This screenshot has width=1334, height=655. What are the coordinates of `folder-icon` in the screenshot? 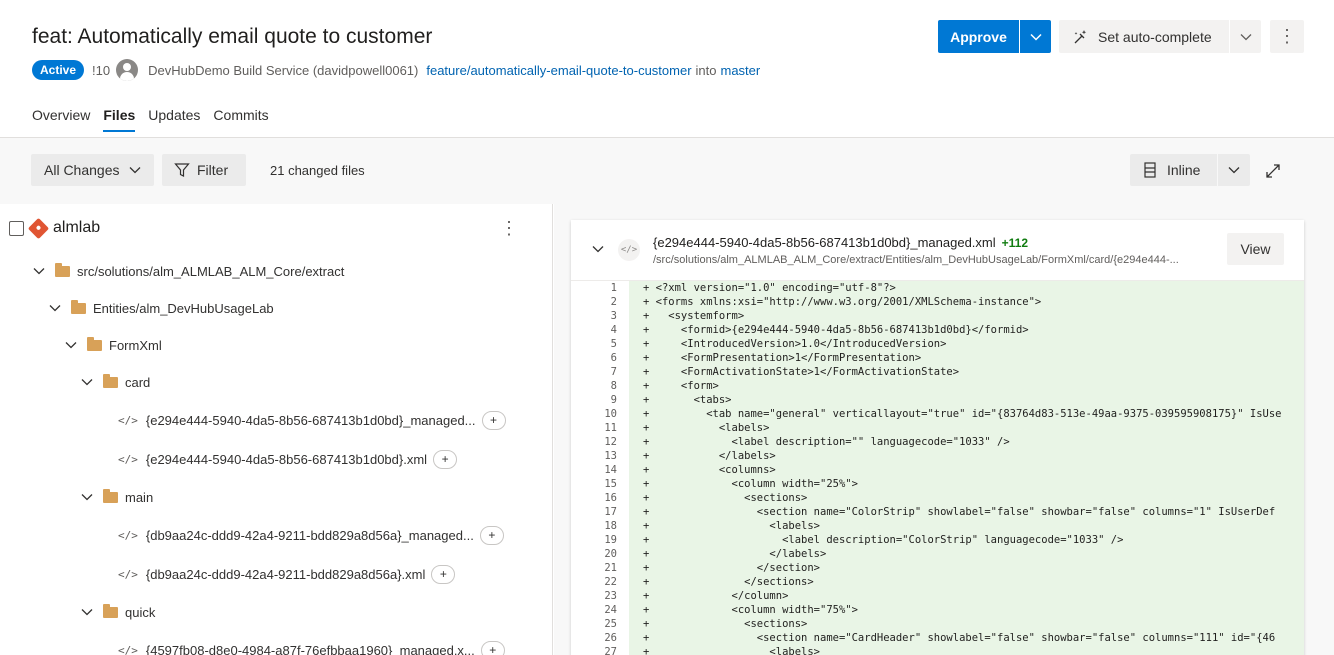 It's located at (78, 306).